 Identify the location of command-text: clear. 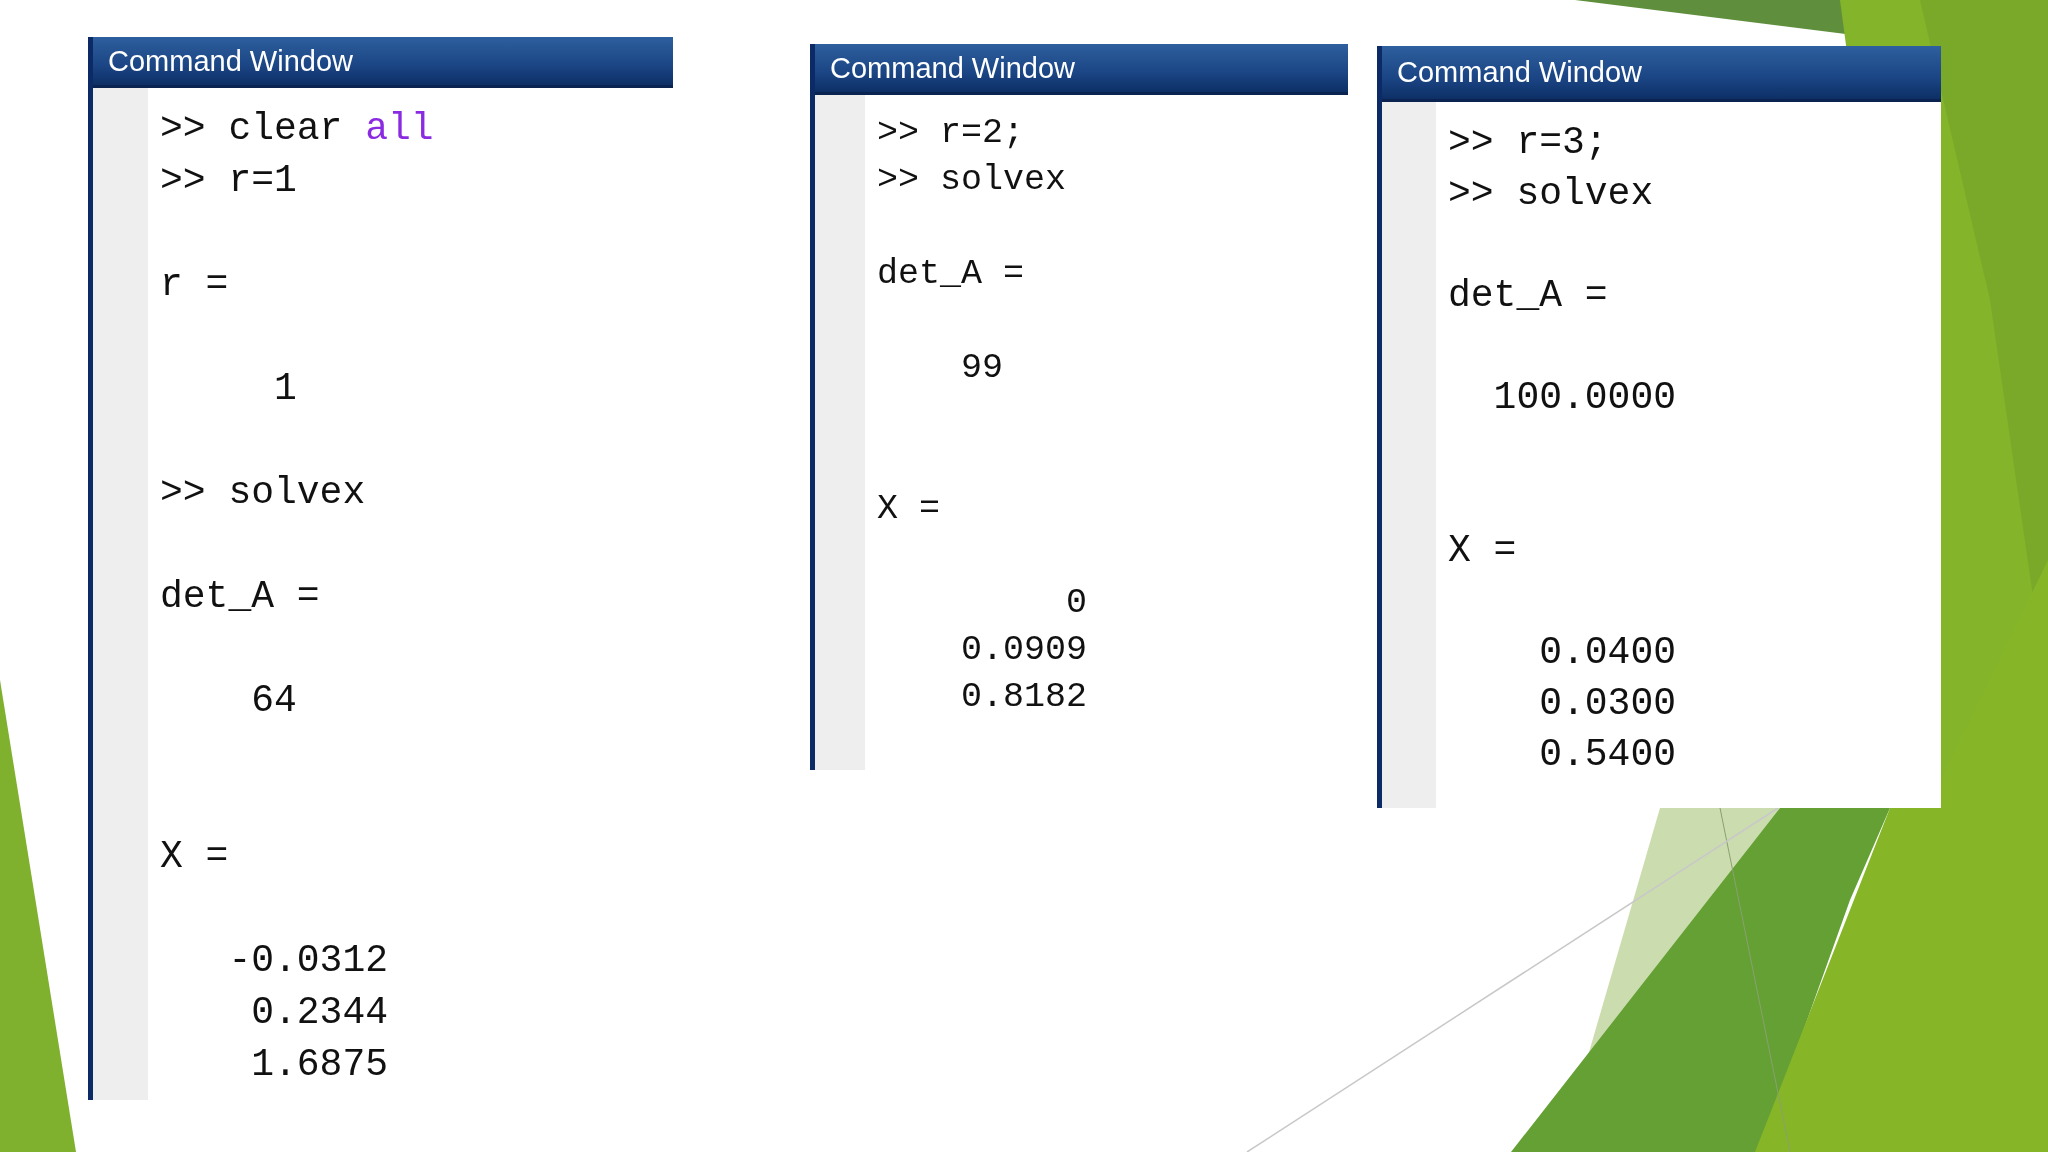
(285, 129).